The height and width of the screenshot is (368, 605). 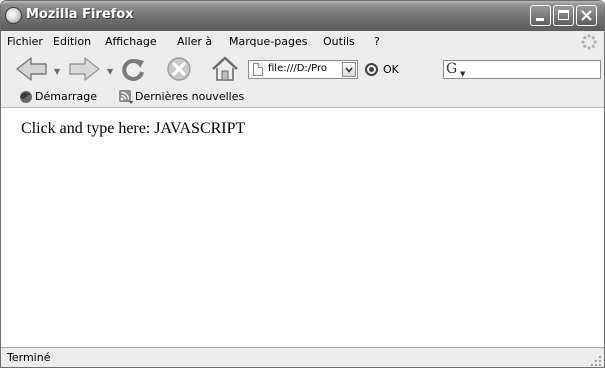 What do you see at coordinates (26, 97) in the screenshot?
I see `bookmark-icon` at bounding box center [26, 97].